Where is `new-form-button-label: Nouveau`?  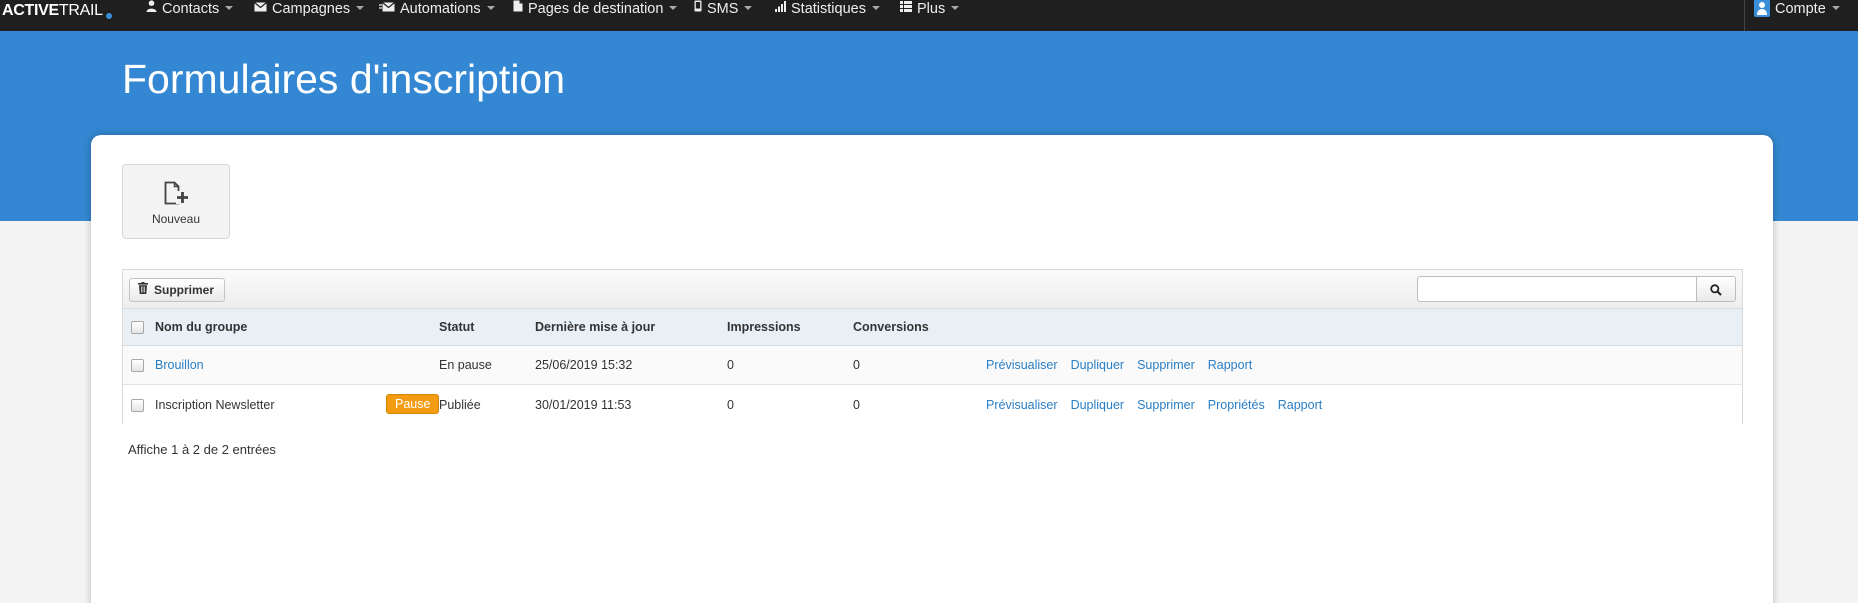 new-form-button-label: Nouveau is located at coordinates (176, 219).